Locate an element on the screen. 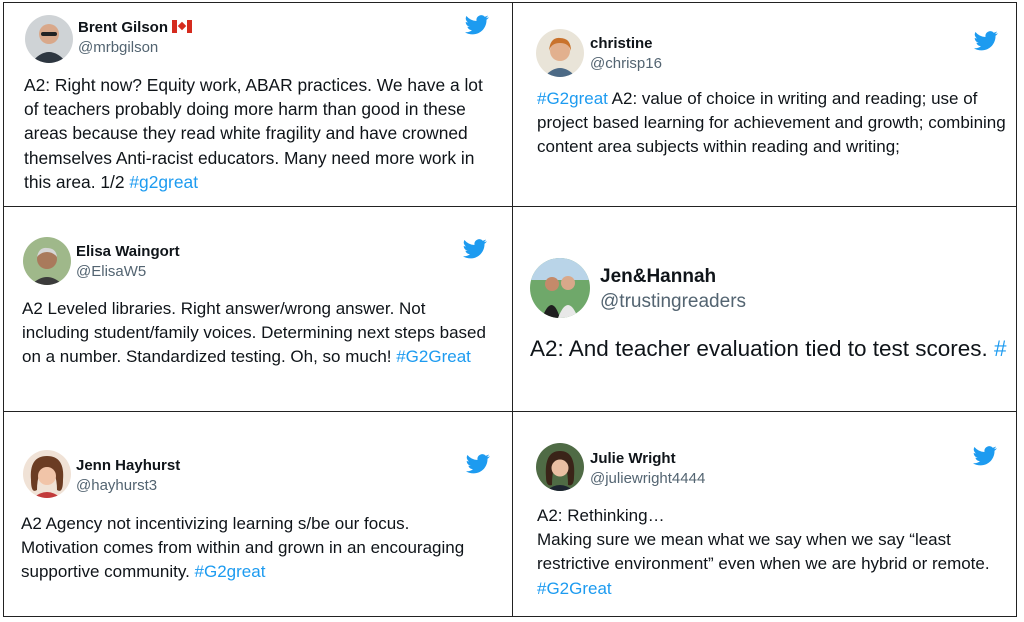  display-name: Jenn Hayhurst is located at coordinates (128, 465).